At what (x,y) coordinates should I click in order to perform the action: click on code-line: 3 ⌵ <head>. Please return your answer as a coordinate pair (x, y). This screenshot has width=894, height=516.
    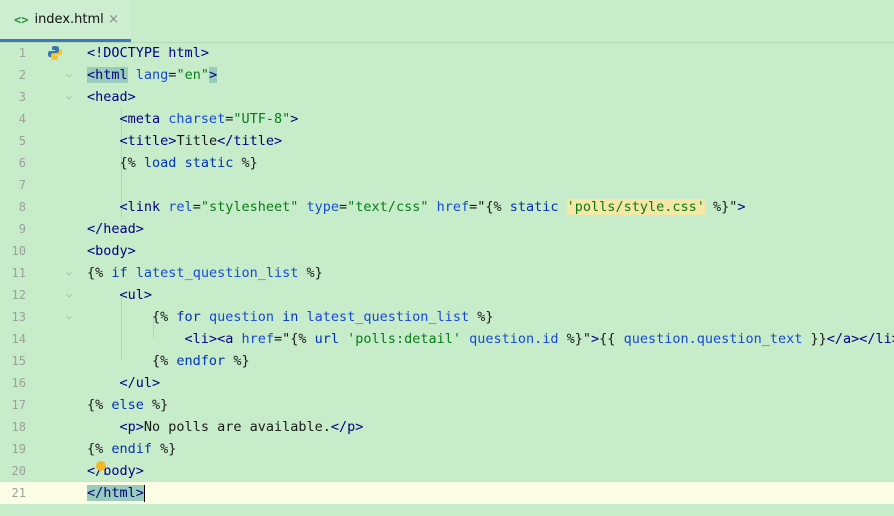
    Looking at the image, I should click on (447, 97).